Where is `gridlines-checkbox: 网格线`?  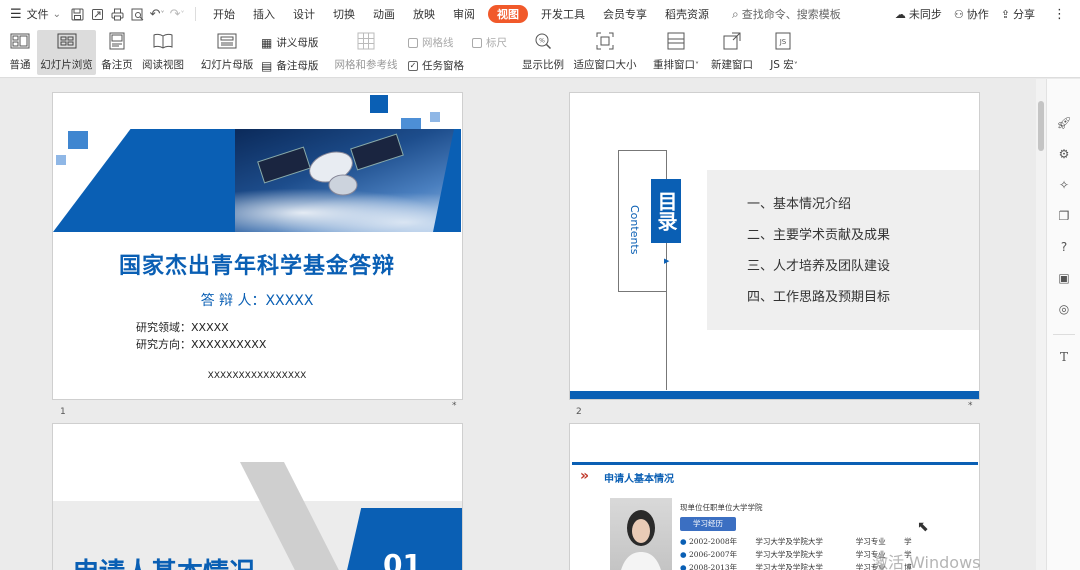 gridlines-checkbox: 网格线 is located at coordinates (431, 42).